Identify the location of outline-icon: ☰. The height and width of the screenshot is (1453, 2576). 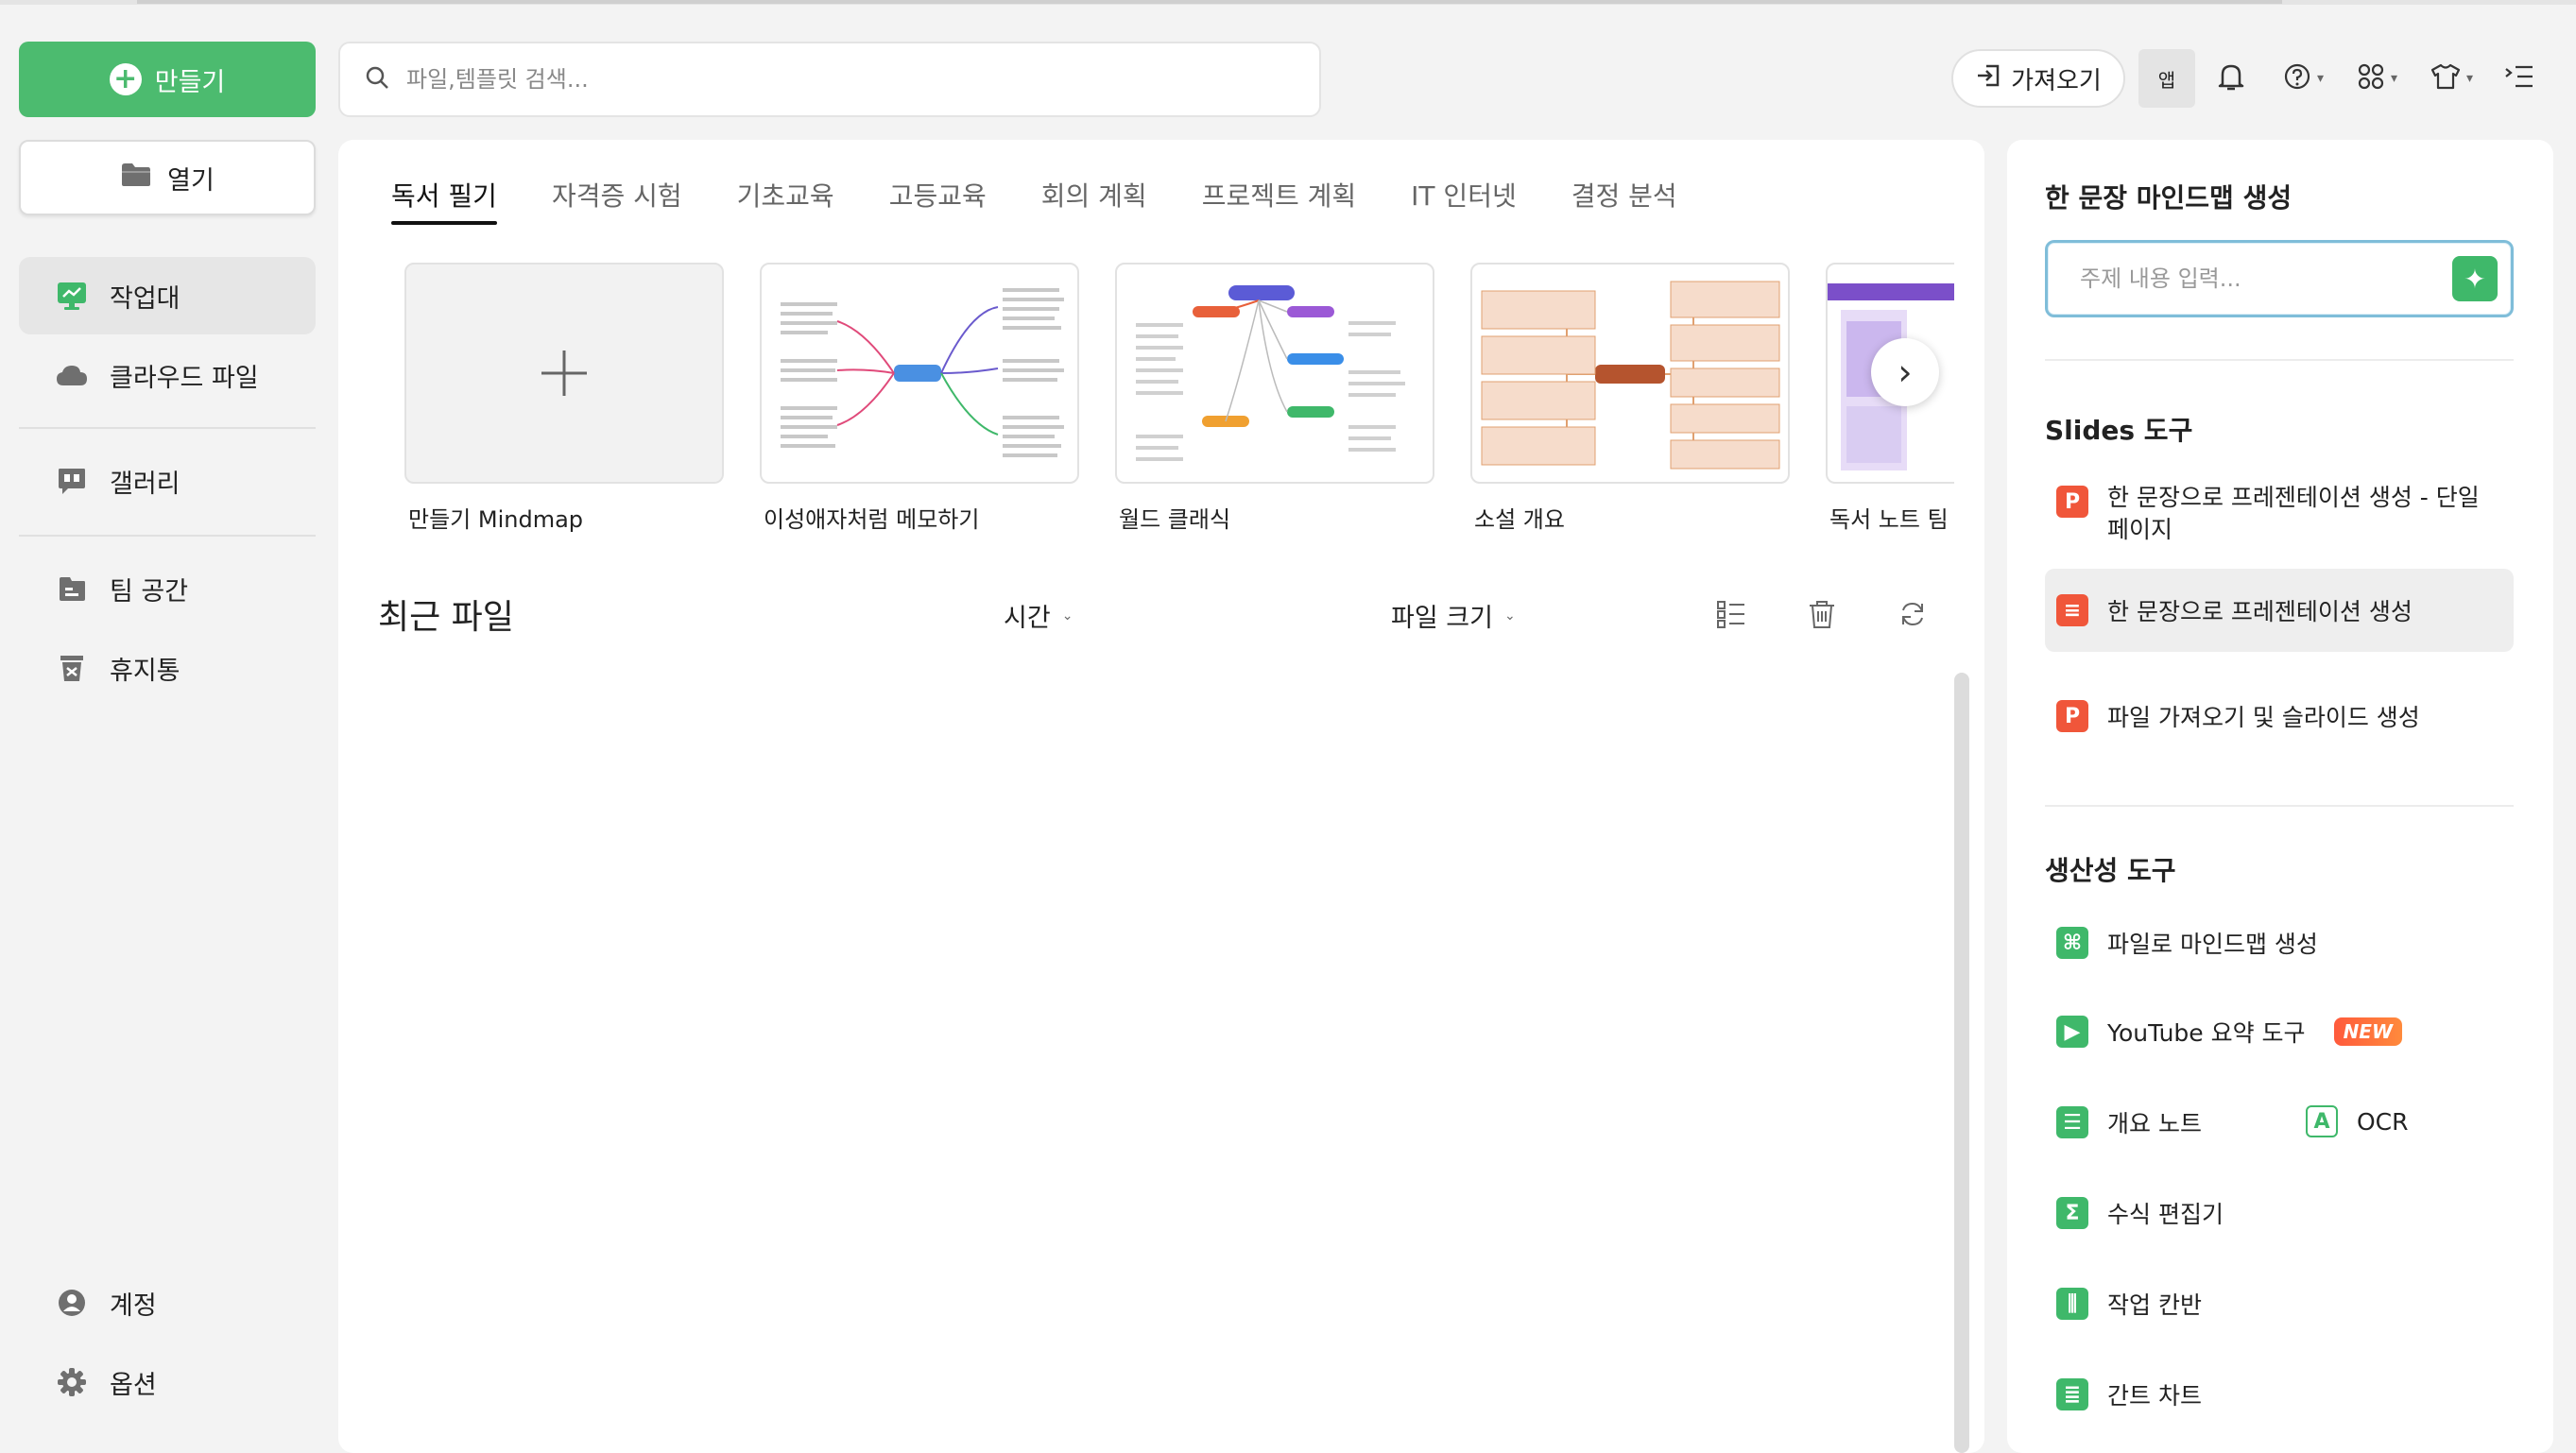
(2072, 1122).